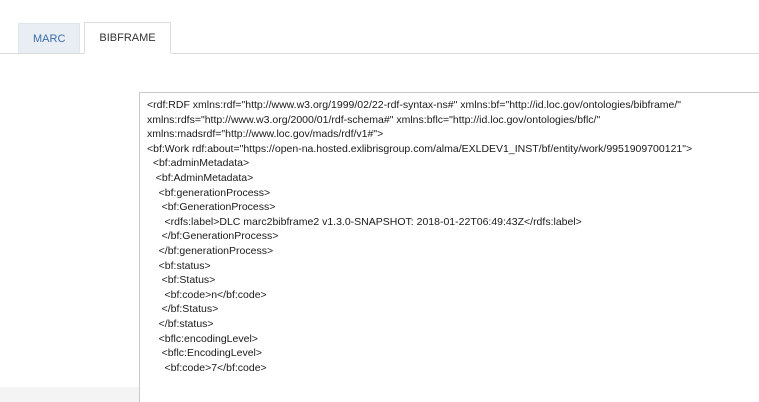  I want to click on xml-line: </bf:GenerationProcess>, so click(213, 236).